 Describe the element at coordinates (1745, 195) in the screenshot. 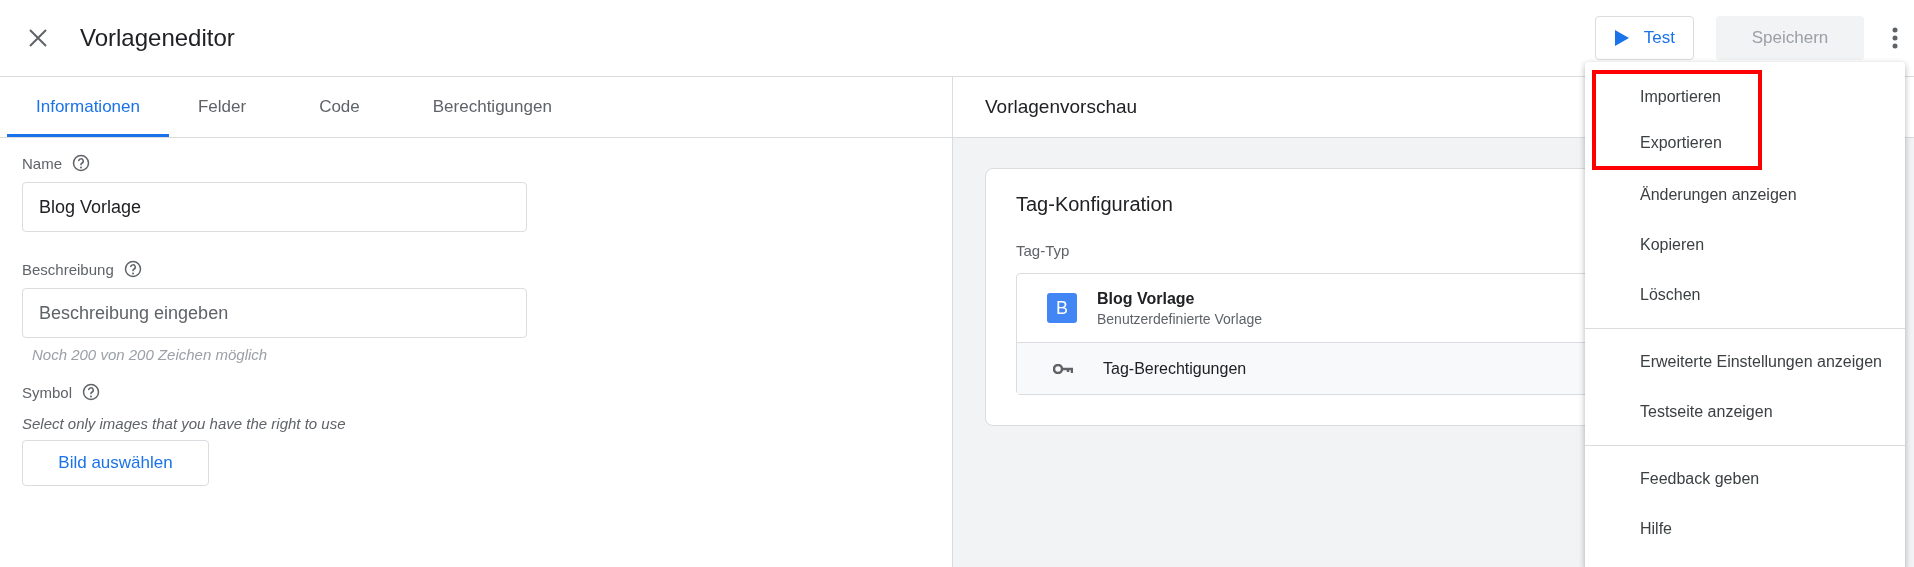

I see `menu-item: Änderungen anzeigen` at that location.